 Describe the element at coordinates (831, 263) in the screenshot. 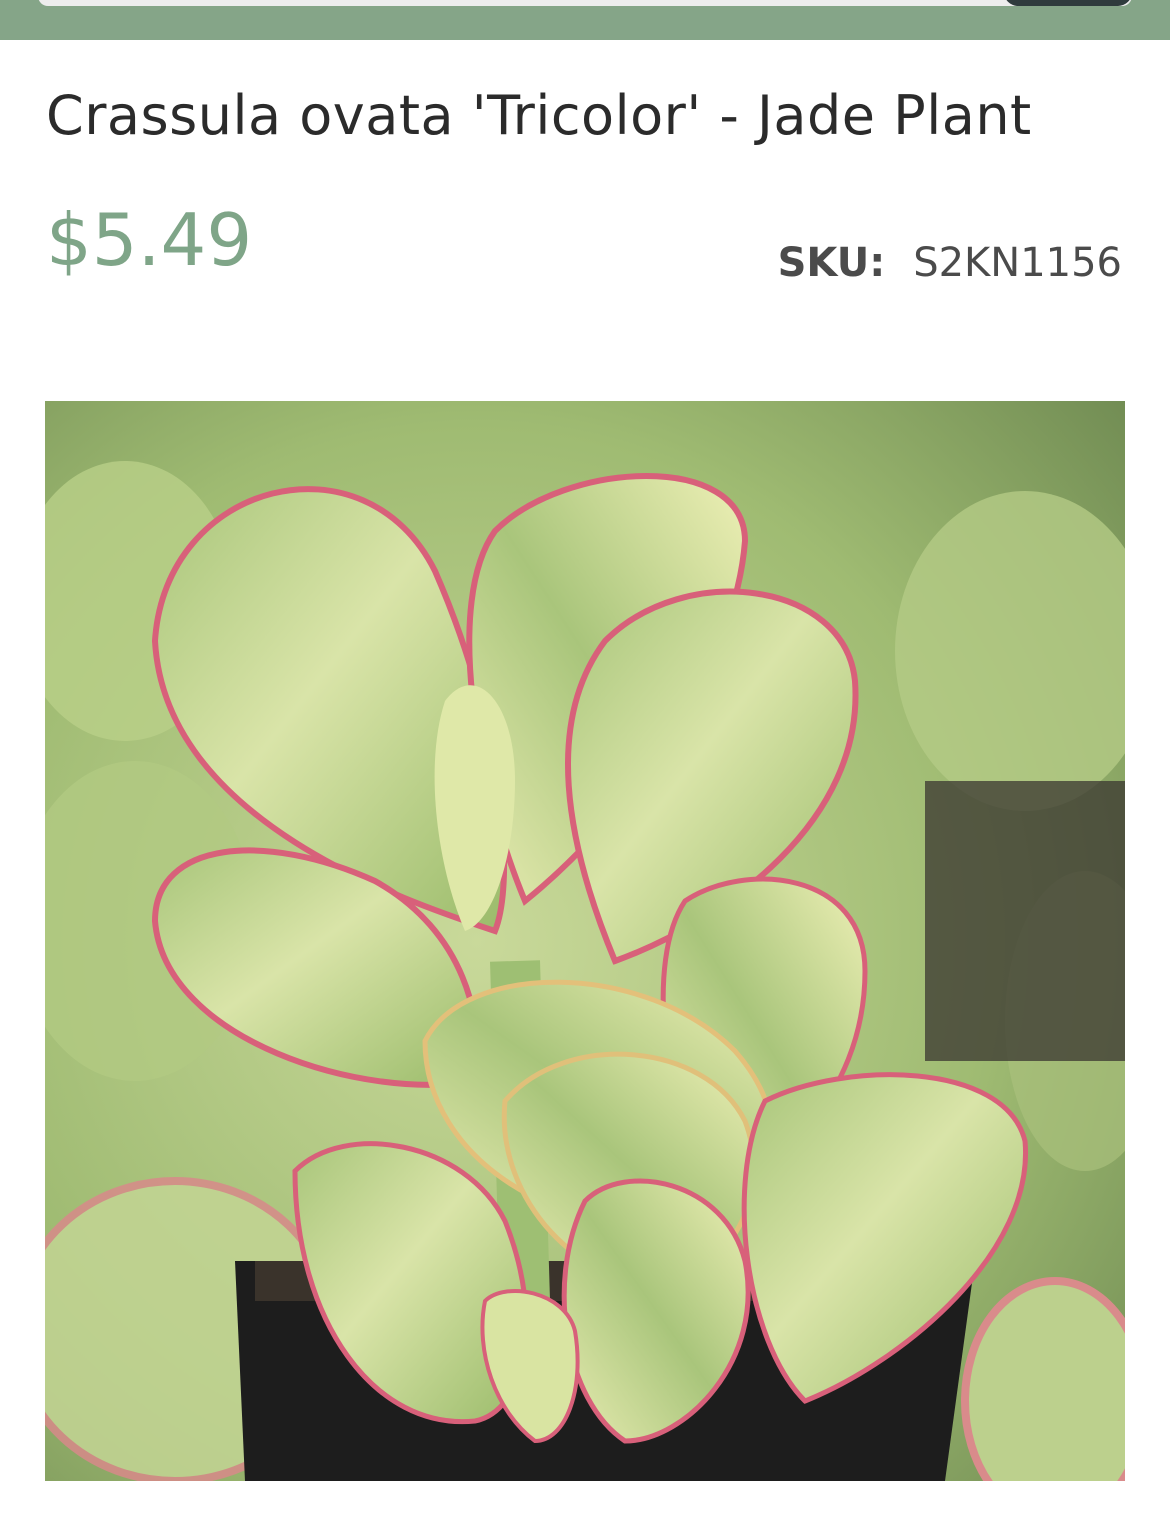

I see `sku-label: SKU:` at that location.